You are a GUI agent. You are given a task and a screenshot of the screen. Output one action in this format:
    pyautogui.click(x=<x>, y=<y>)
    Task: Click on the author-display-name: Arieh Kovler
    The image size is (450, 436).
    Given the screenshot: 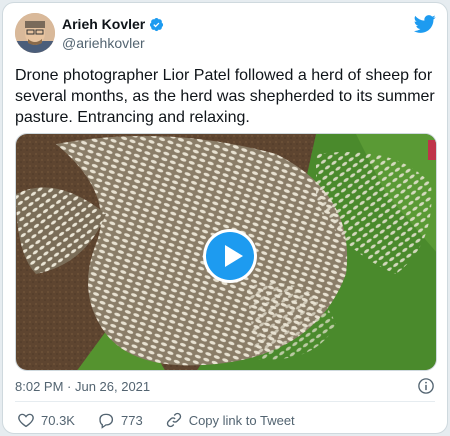 What is the action you would take?
    pyautogui.click(x=103, y=24)
    